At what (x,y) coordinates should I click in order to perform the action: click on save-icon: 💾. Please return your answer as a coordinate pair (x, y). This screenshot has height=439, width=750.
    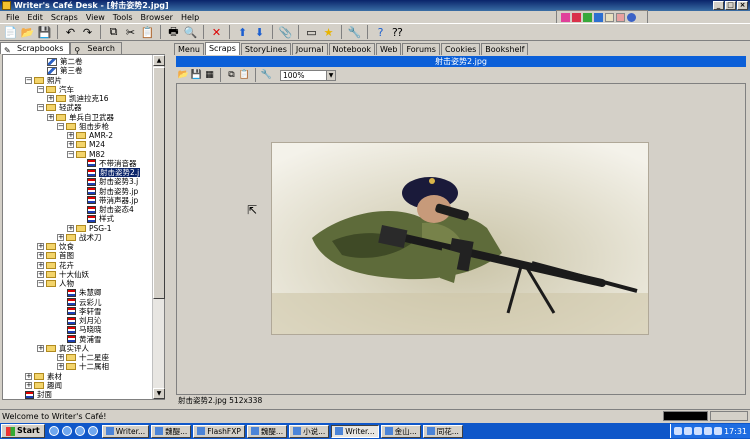
    Looking at the image, I should click on (196, 75).